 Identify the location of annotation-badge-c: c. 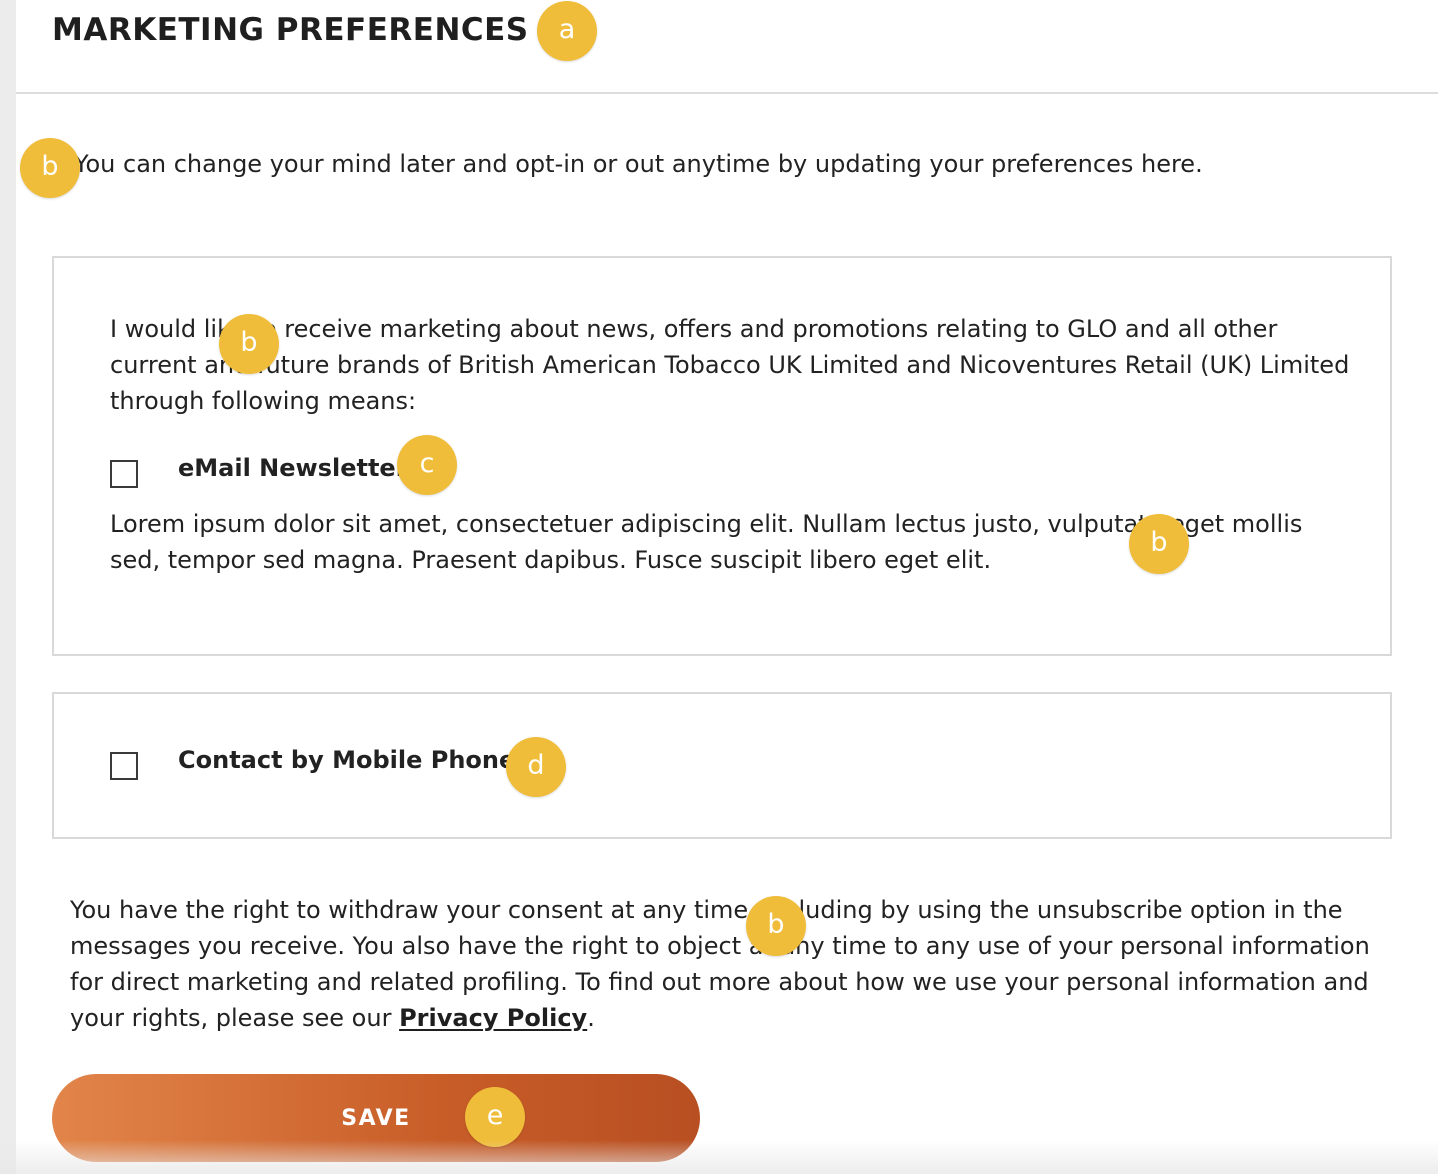
(427, 465).